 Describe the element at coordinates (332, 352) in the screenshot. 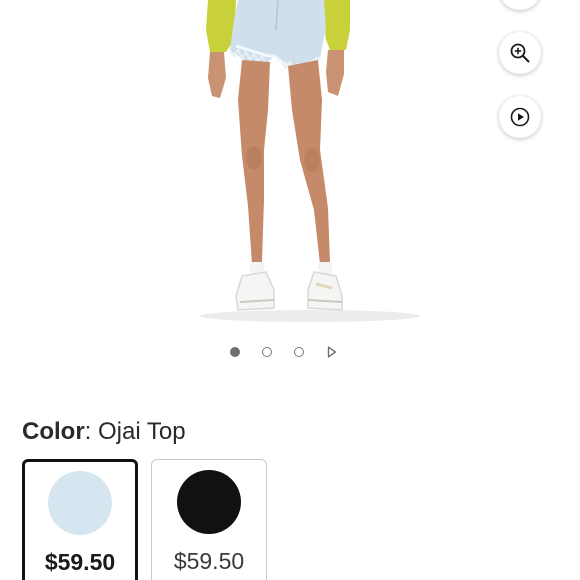

I see `carousel-video-play-icon` at that location.